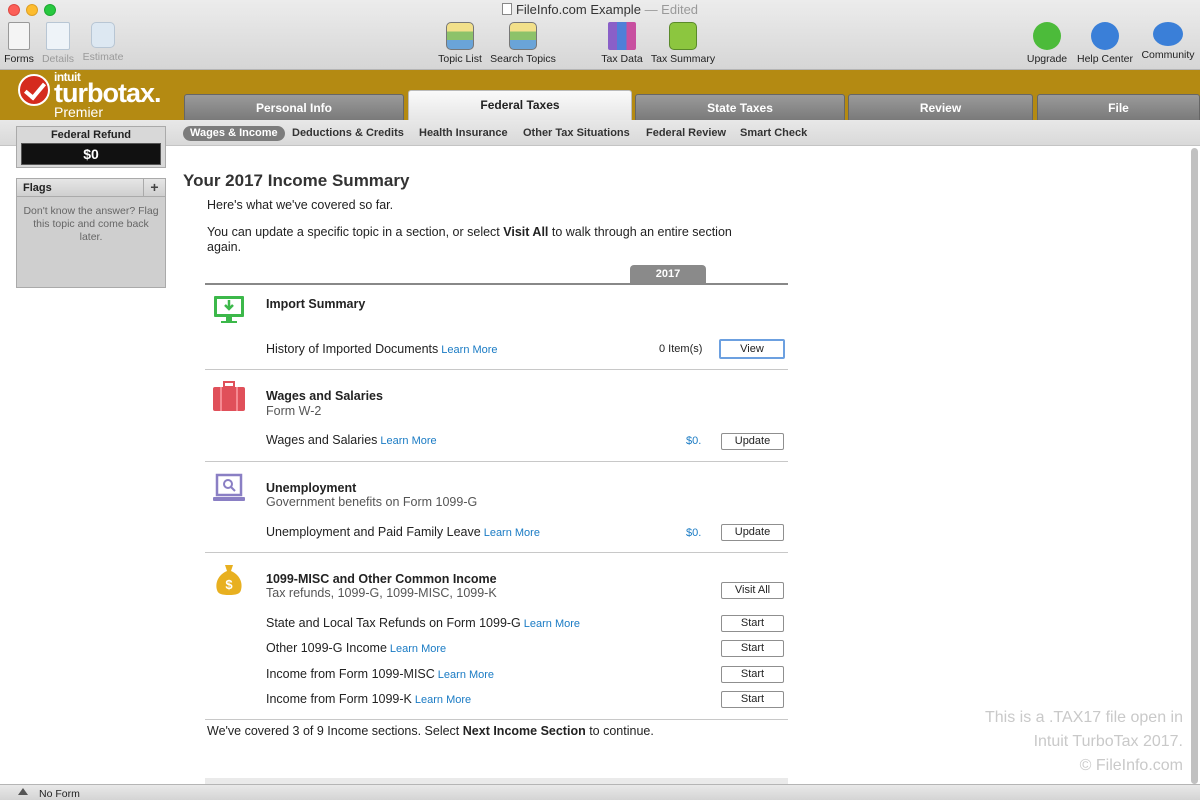 The height and width of the screenshot is (800, 1200). Describe the element at coordinates (773, 133) in the screenshot. I see `subnav-smart-check: Smart Check` at that location.